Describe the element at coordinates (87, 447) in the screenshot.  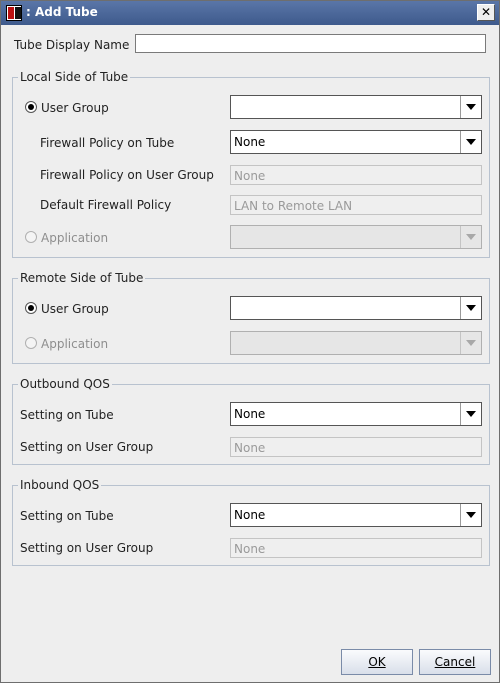
I see `outbound-user-group-label: Setting on User Group` at that location.